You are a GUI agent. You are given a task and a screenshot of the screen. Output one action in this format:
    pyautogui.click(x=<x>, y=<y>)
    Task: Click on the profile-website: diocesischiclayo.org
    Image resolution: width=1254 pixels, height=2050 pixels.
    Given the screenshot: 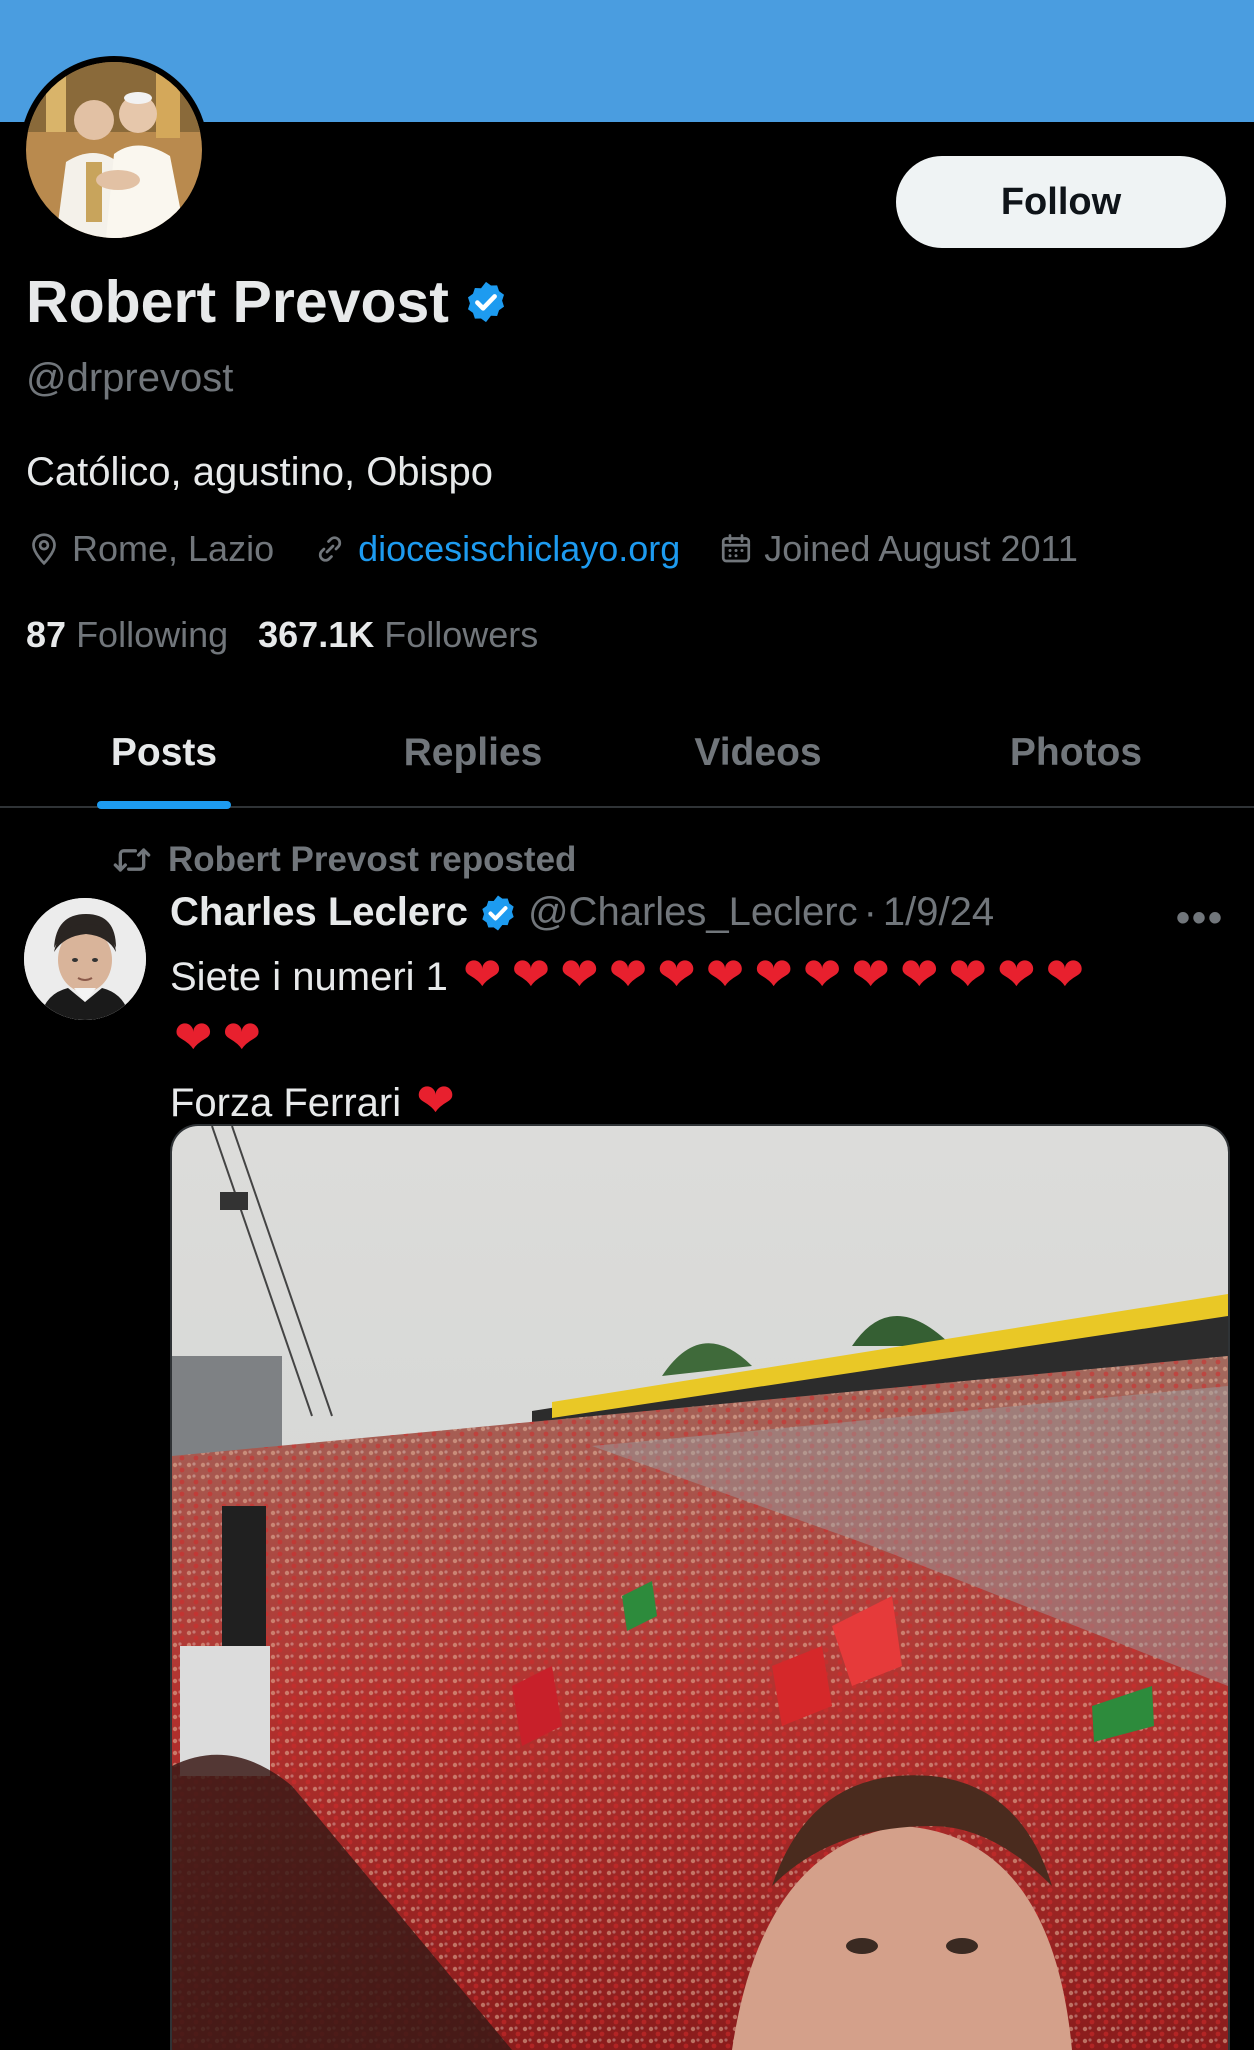 What is the action you would take?
    pyautogui.click(x=496, y=549)
    